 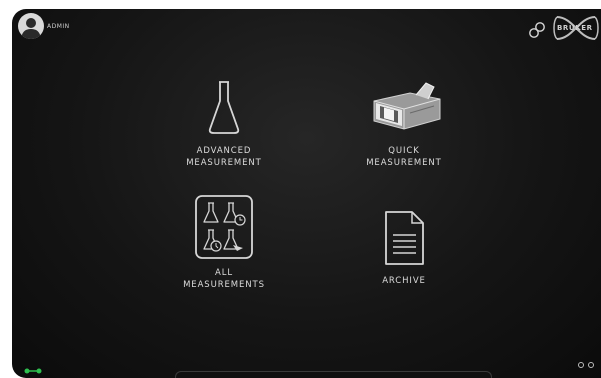 I want to click on all-label-line1: ALL, so click(x=224, y=273).